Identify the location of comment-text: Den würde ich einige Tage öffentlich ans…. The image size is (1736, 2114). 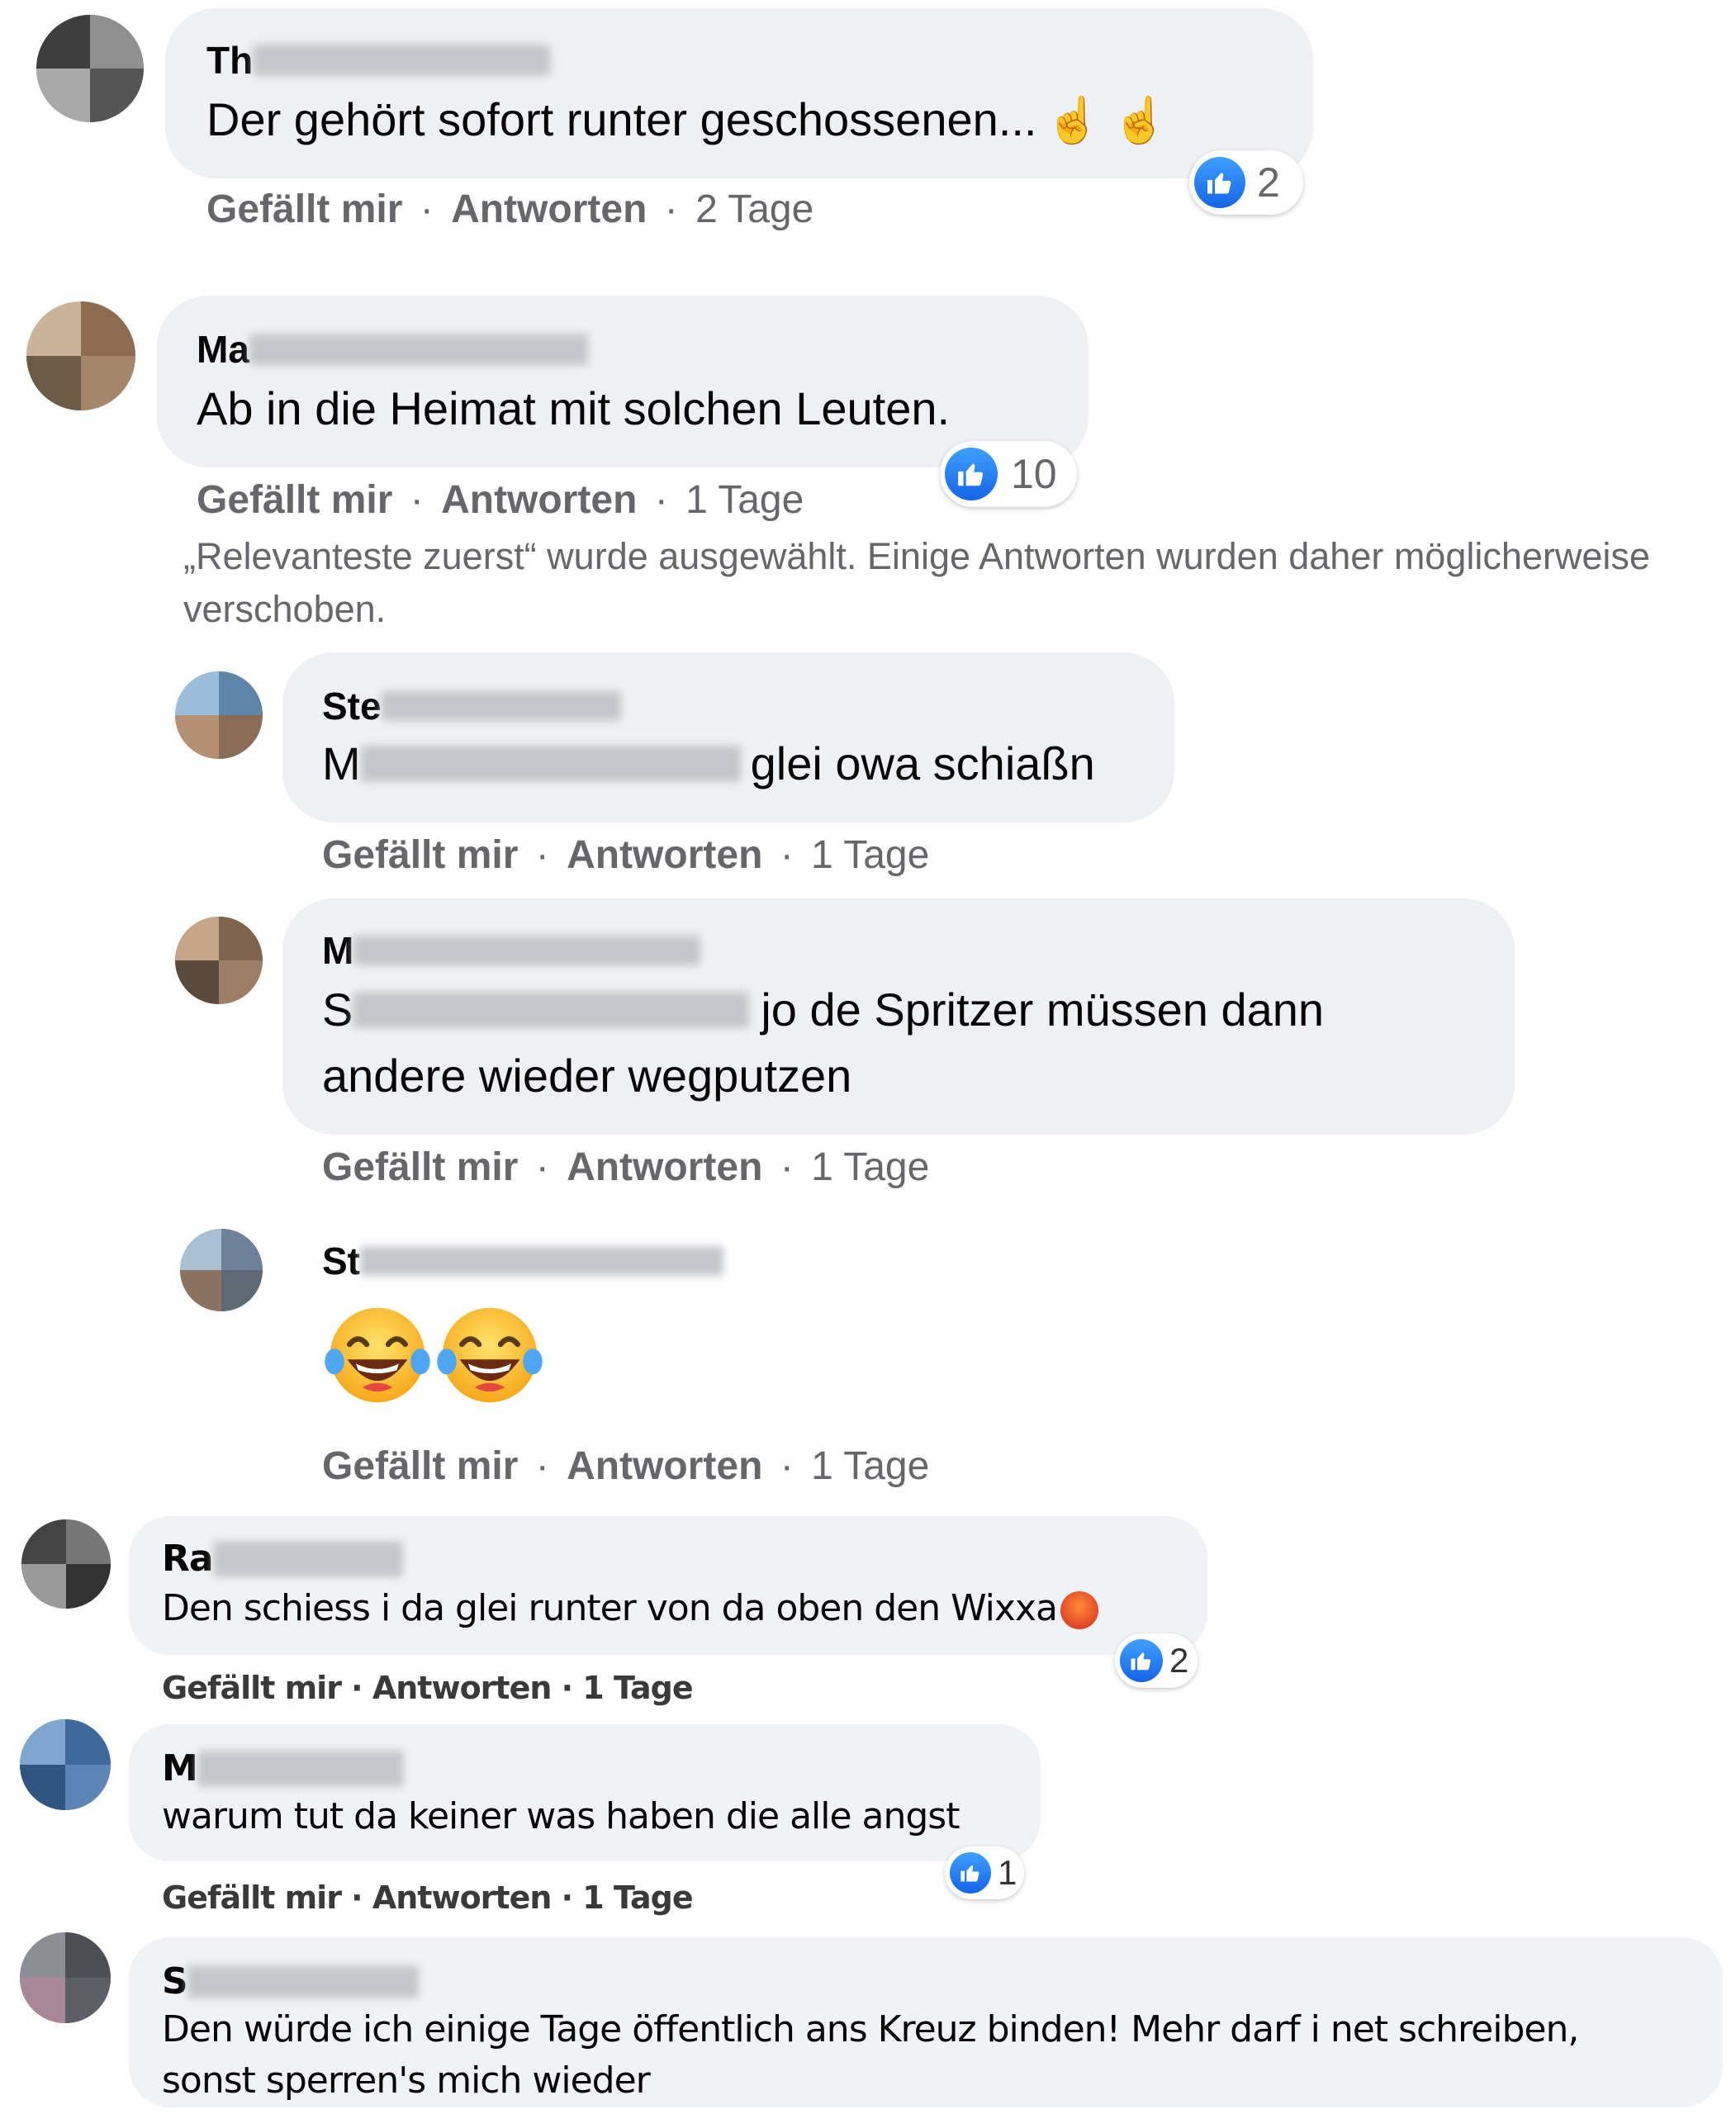
(870, 2029).